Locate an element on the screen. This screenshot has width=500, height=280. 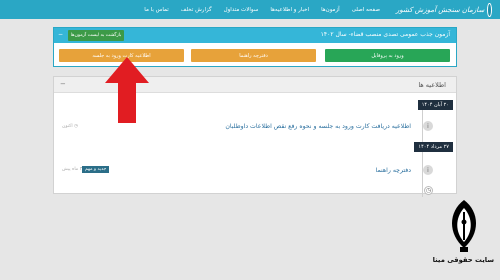
logo-text: سازمان سنجش آموزش کشور is located at coordinates (440, 9).